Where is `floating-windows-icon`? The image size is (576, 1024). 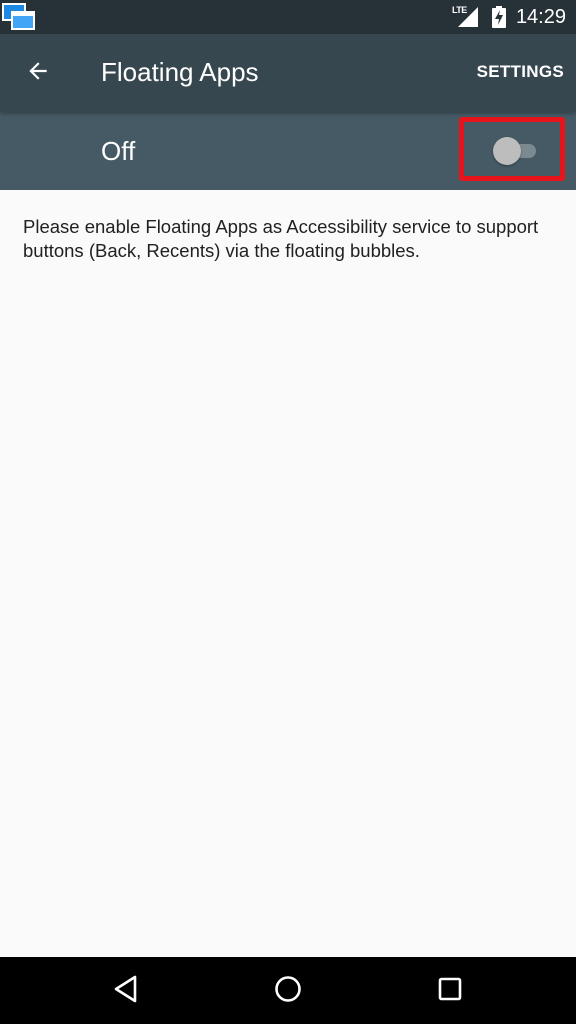
floating-windows-icon is located at coordinates (19, 17).